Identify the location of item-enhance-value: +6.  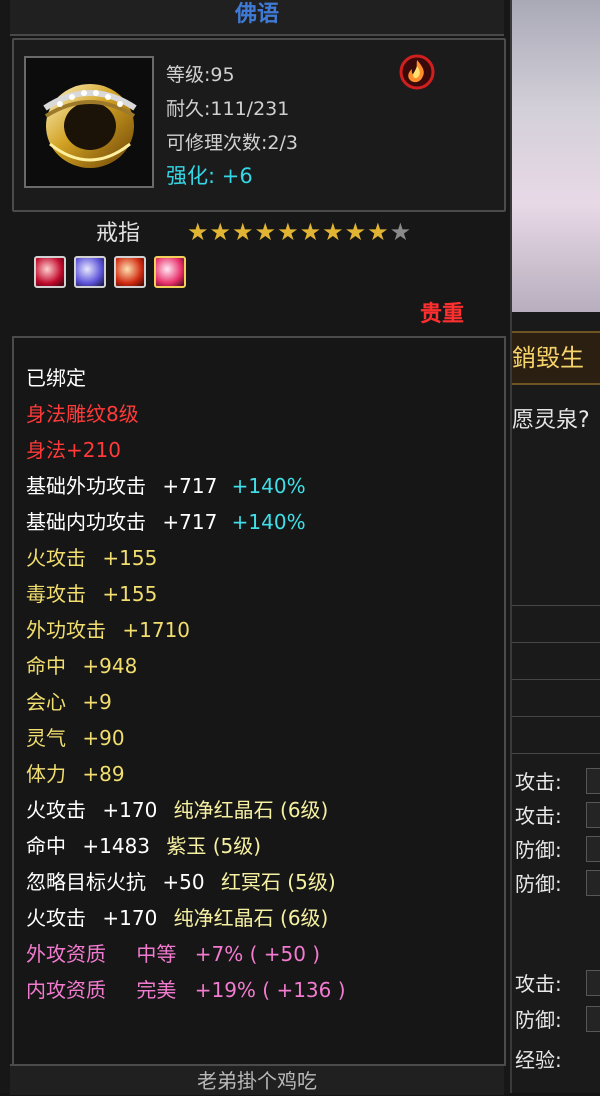
(237, 176).